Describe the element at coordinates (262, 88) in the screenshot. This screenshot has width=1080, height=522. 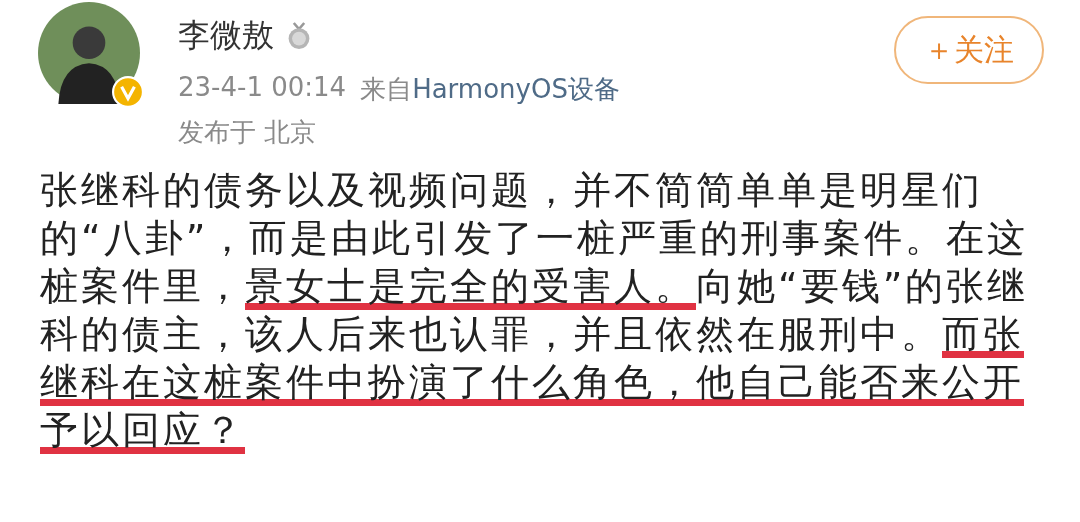
I see `post-time: 23-4-1 00:14` at that location.